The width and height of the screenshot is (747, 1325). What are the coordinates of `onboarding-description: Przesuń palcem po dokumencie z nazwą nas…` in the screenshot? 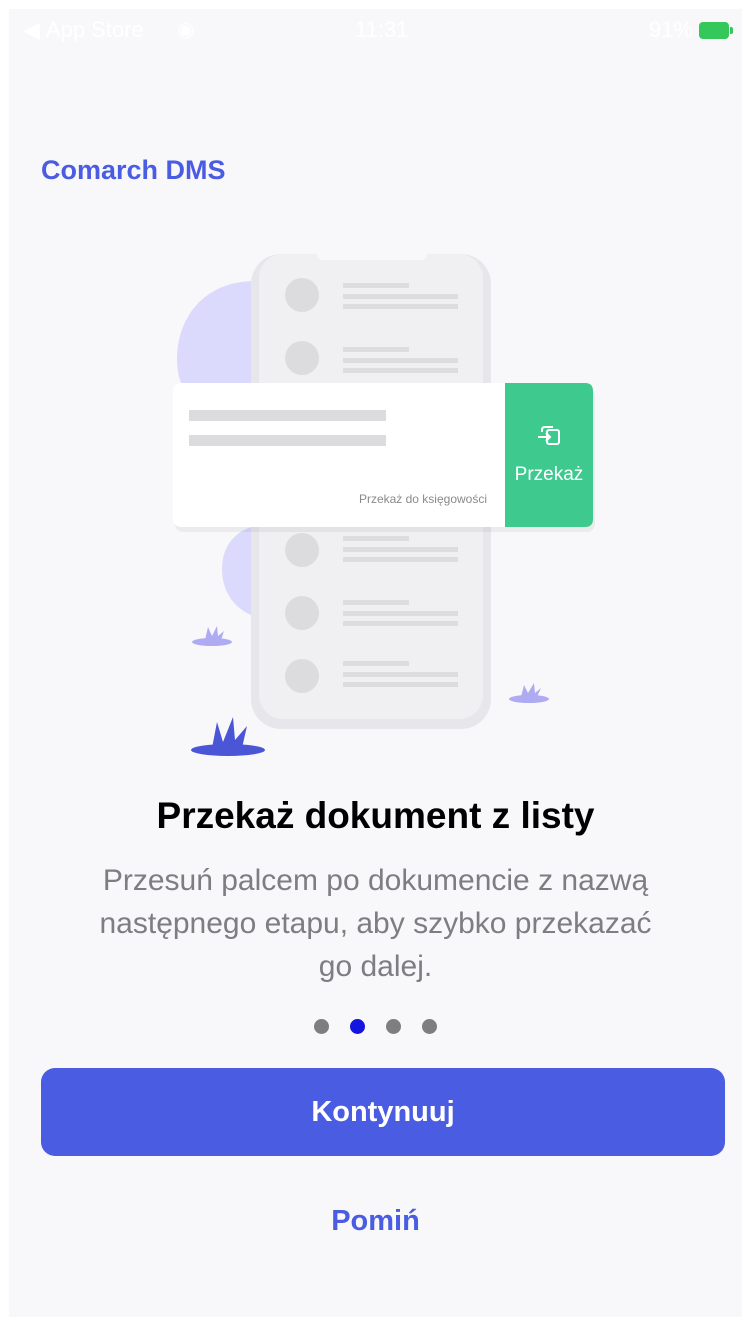 It's located at (375, 923).